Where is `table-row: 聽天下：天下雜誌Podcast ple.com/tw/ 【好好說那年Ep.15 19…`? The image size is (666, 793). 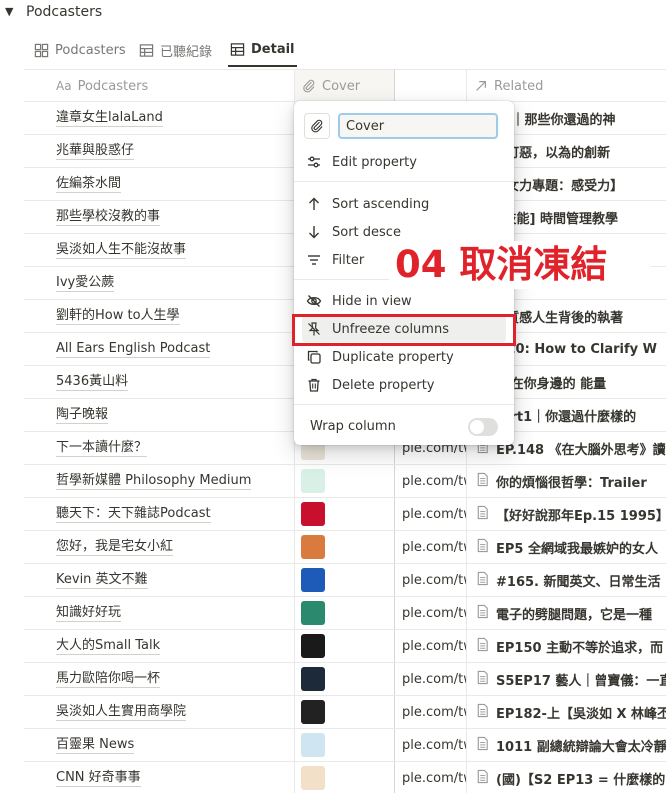 table-row: 聽天下：天下雜誌Podcast ple.com/tw/ 【好好說那年Ep.15 19… is located at coordinates (345, 514).